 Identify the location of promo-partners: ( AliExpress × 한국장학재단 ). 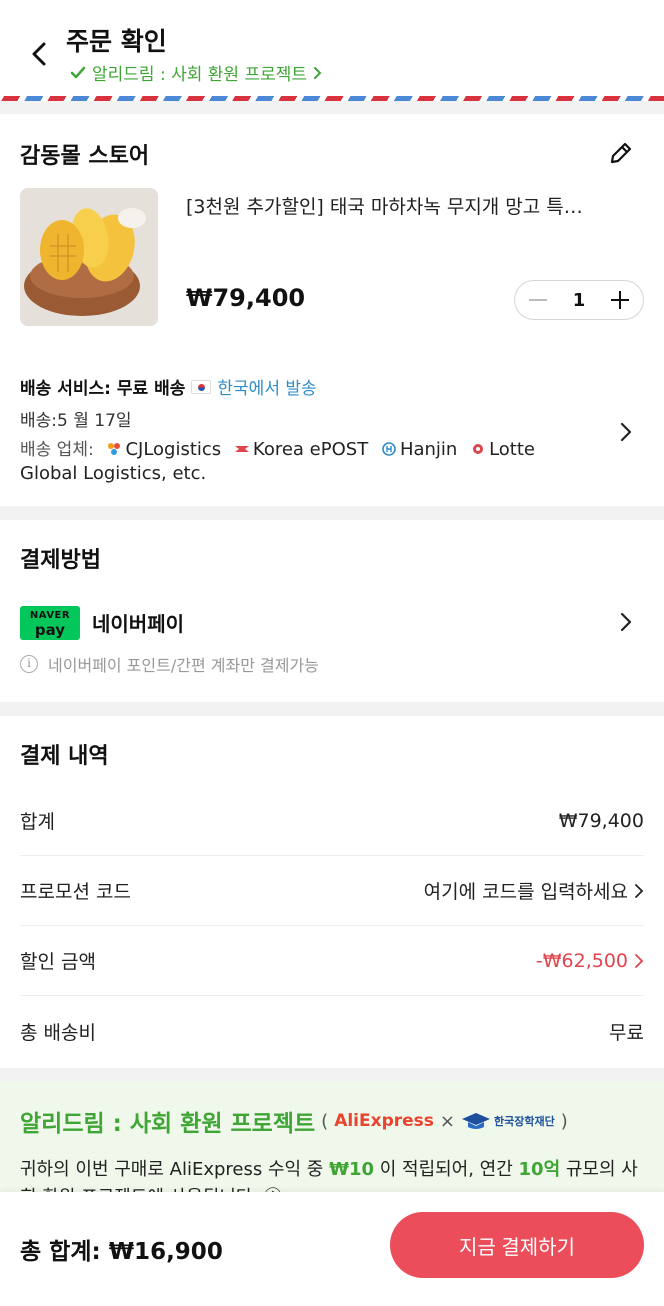
(444, 1121).